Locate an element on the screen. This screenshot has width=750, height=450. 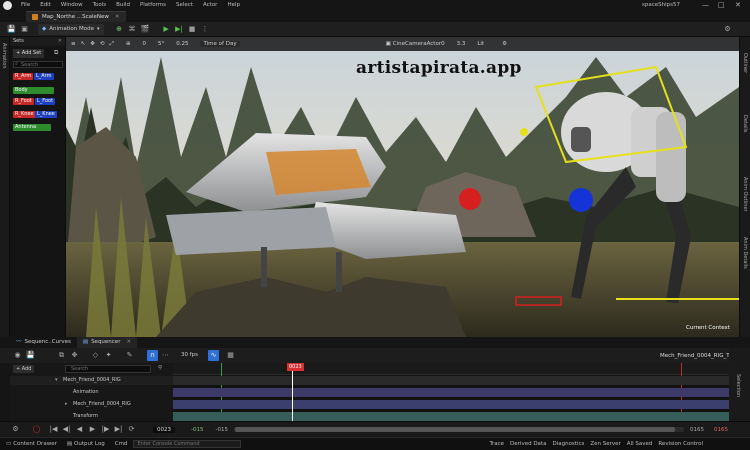
key-icon: ◇ is located at coordinates (95, 355).